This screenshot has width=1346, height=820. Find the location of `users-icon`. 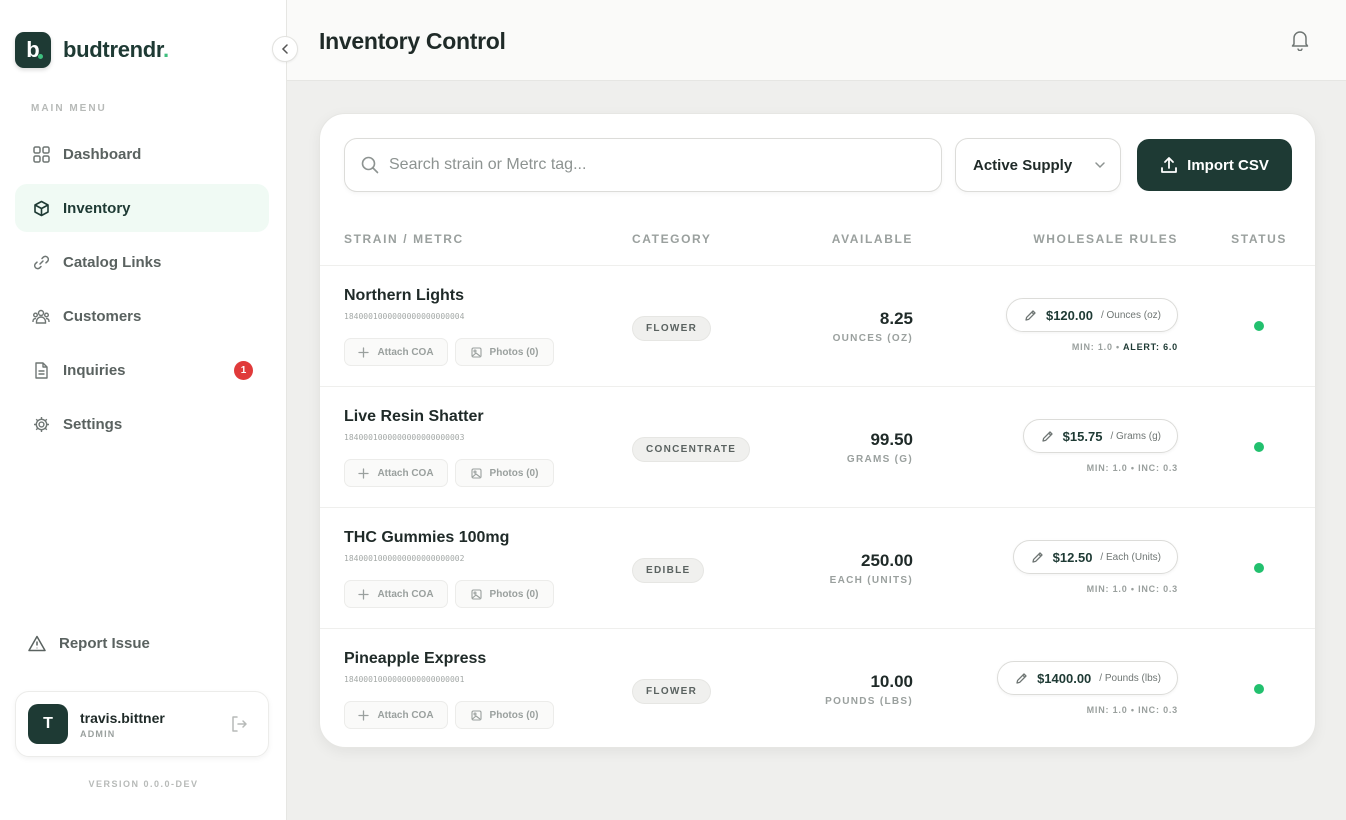

users-icon is located at coordinates (41, 316).